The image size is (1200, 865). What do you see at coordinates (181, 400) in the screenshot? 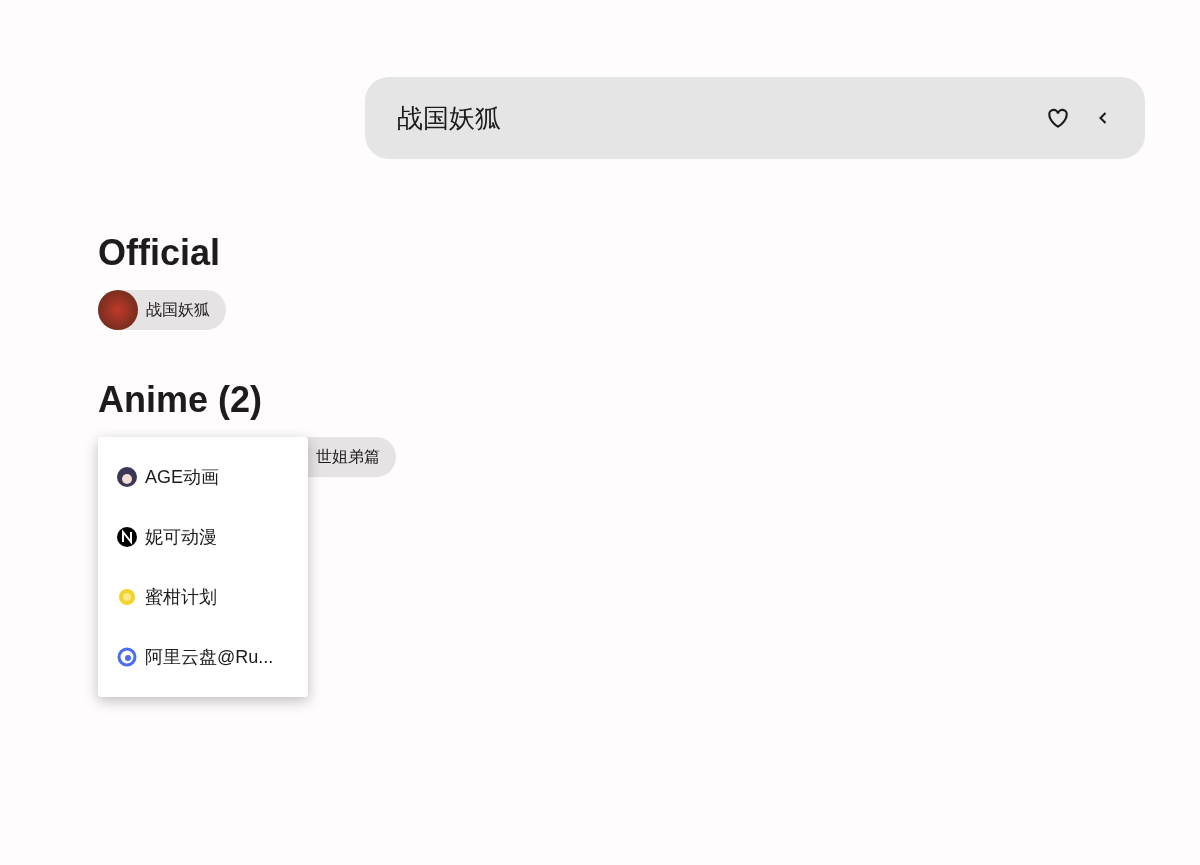
I see `section-title: Anime (2)` at bounding box center [181, 400].